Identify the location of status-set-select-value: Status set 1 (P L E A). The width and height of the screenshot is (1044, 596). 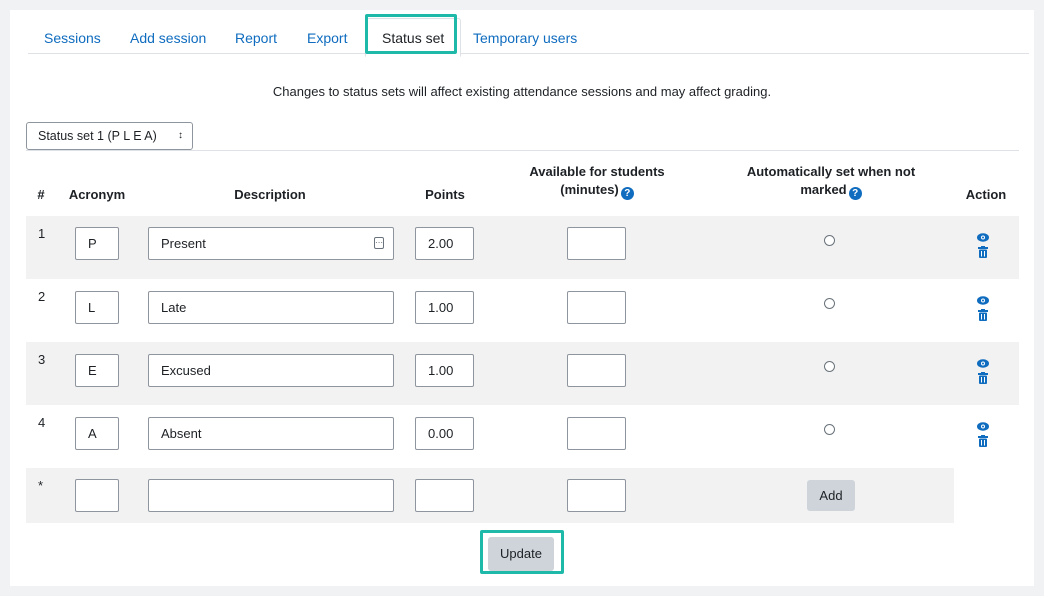
(97, 136).